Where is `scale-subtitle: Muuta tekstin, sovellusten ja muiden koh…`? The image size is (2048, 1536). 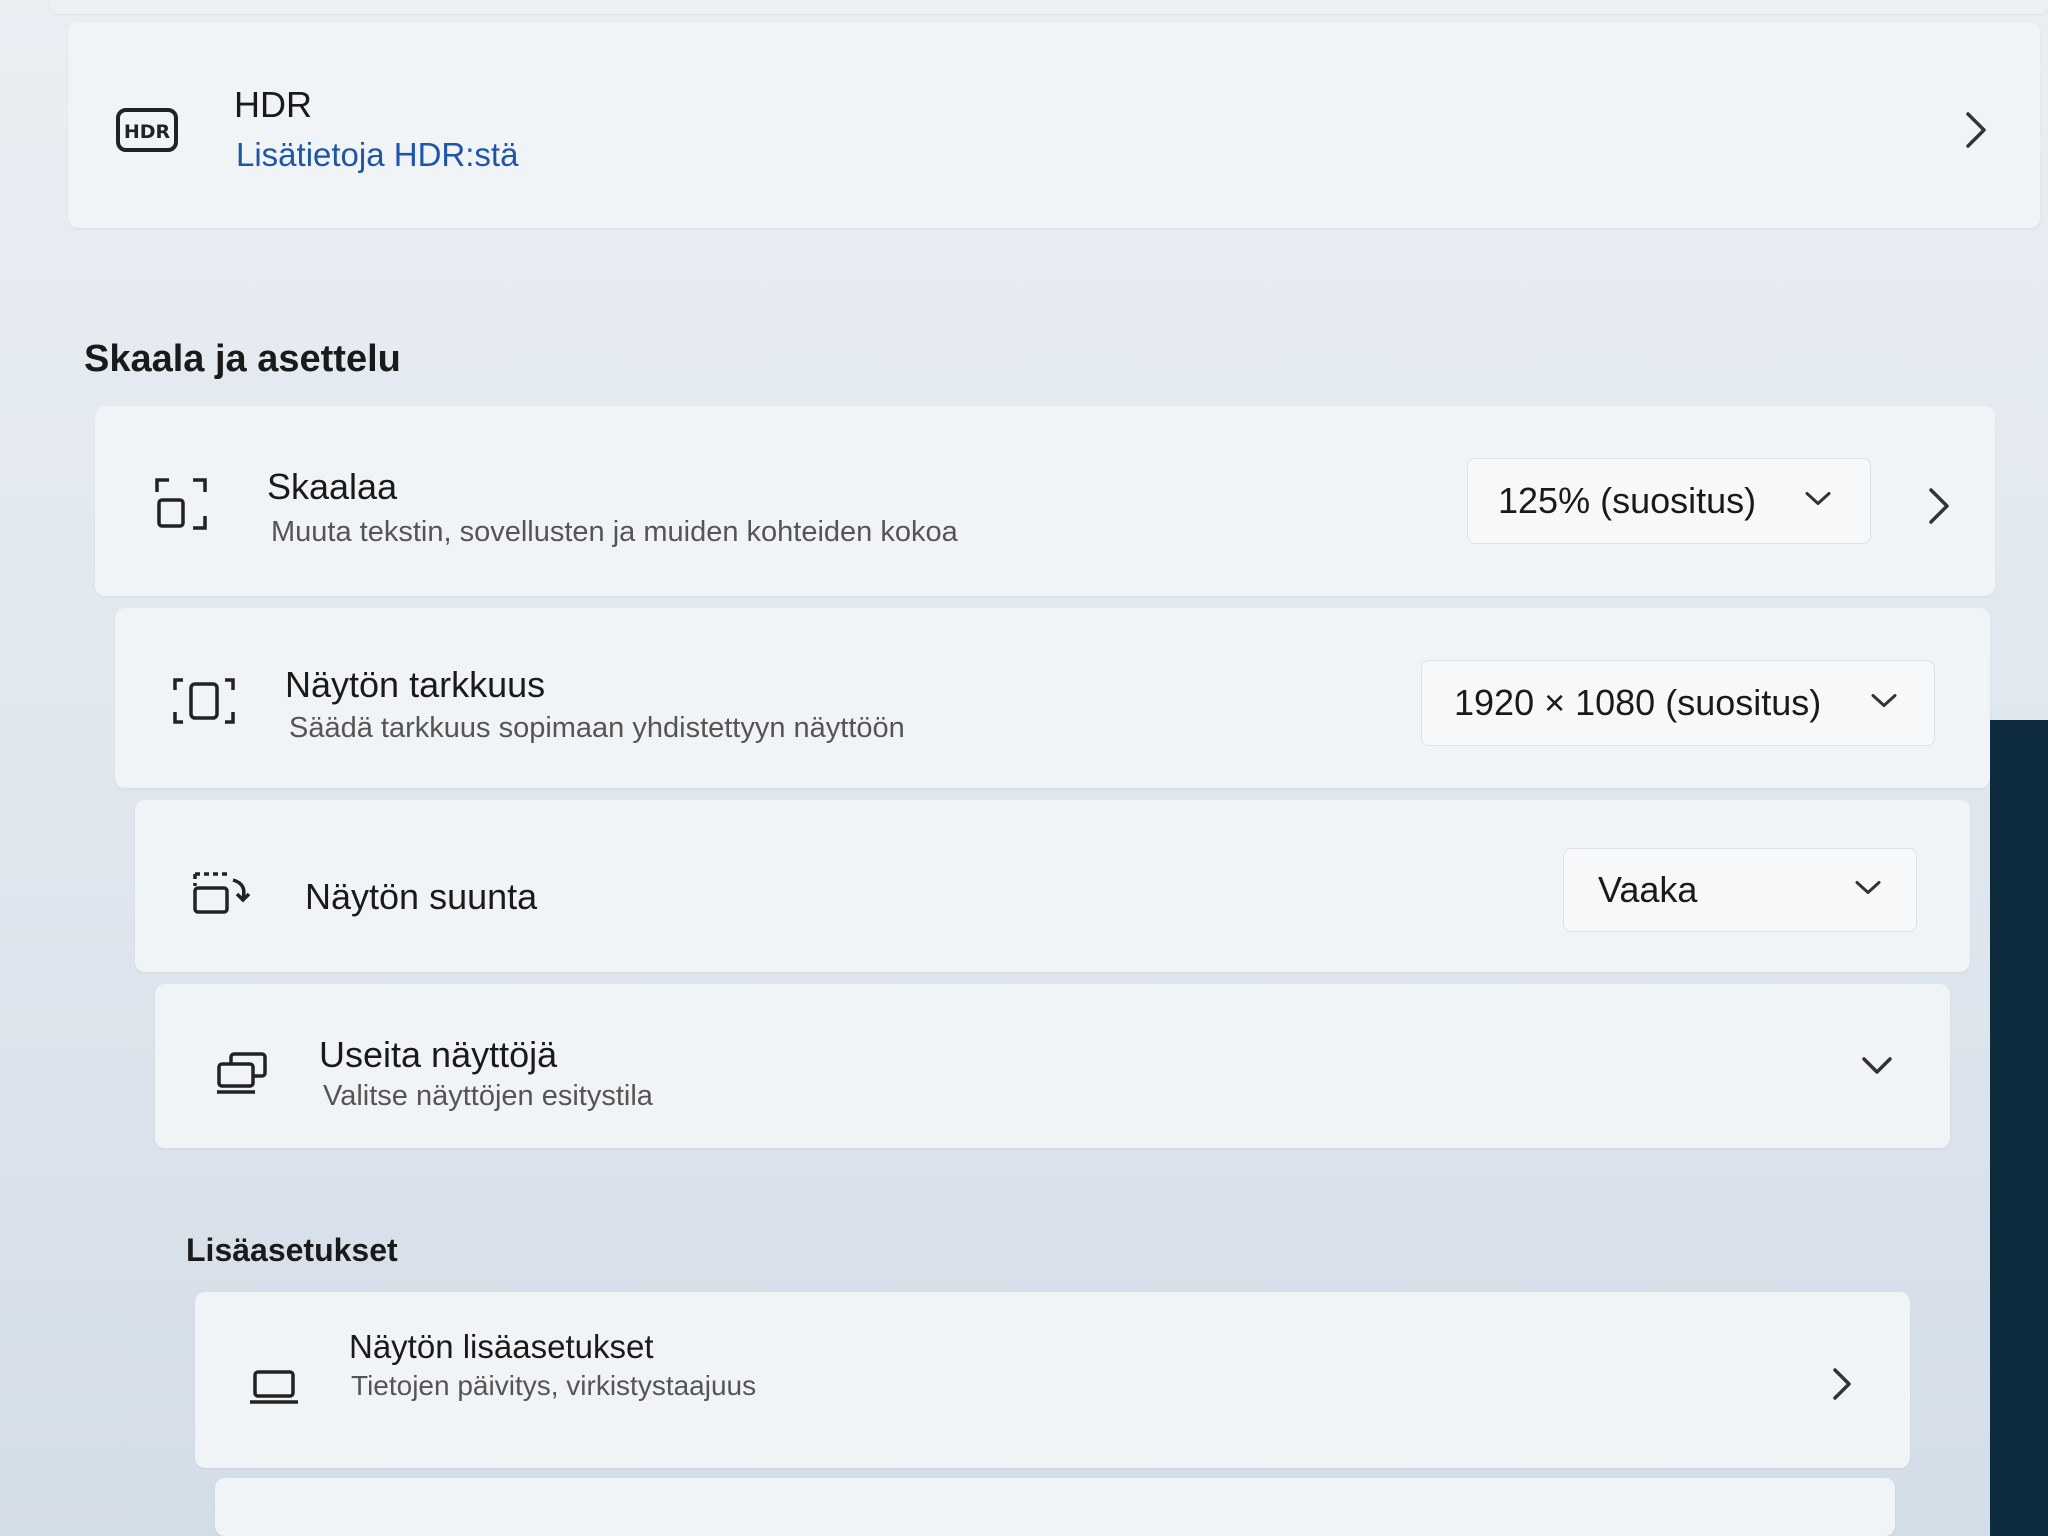 scale-subtitle: Muuta tekstin, sovellusten ja muiden koh… is located at coordinates (614, 532).